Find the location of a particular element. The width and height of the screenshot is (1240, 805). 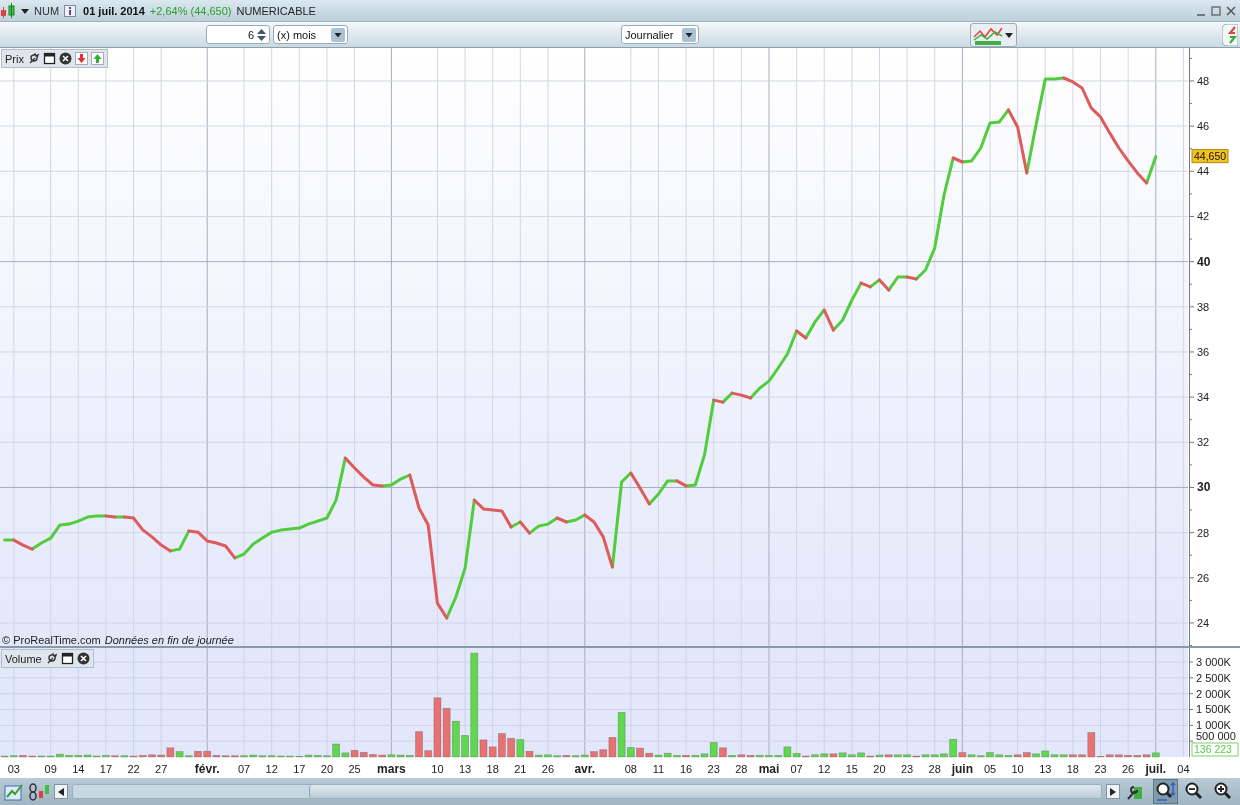

volume-bar is located at coordinates (446, 732).